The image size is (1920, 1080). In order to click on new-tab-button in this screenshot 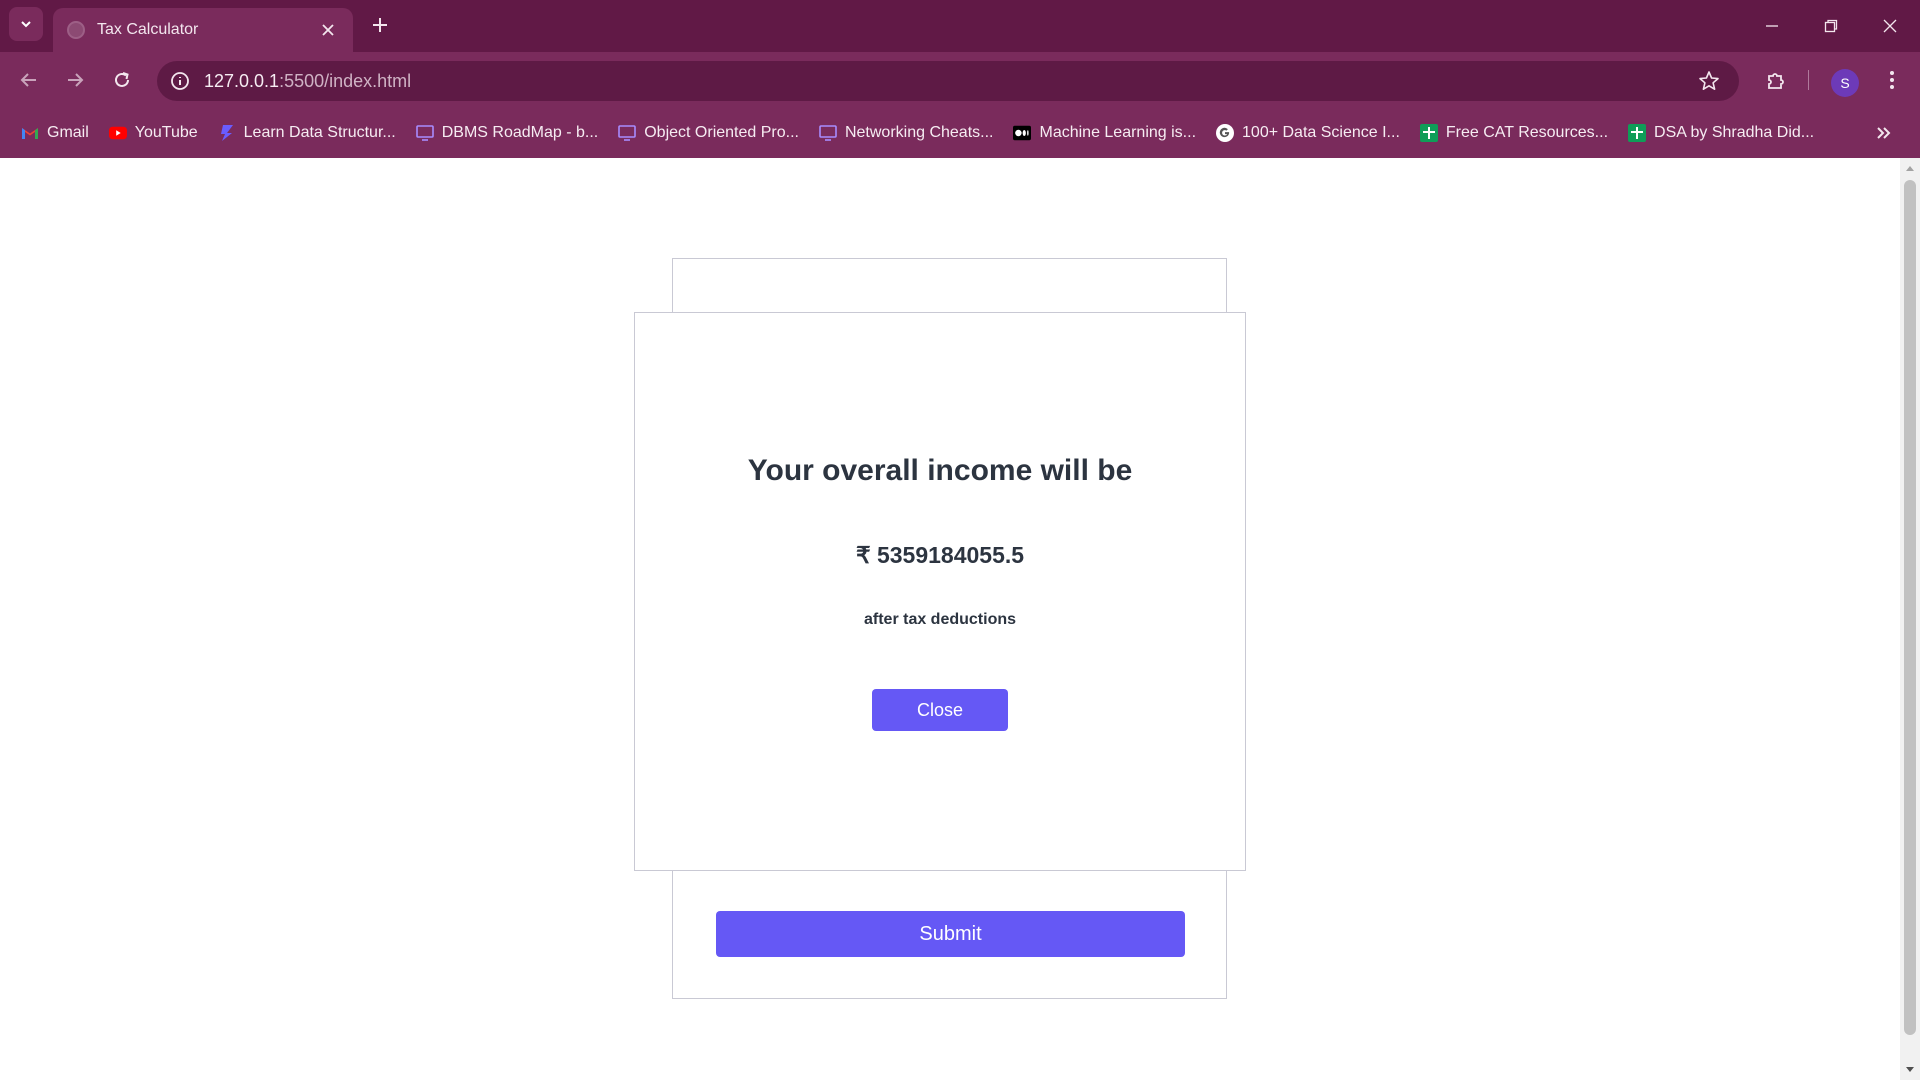, I will do `click(380, 25)`.